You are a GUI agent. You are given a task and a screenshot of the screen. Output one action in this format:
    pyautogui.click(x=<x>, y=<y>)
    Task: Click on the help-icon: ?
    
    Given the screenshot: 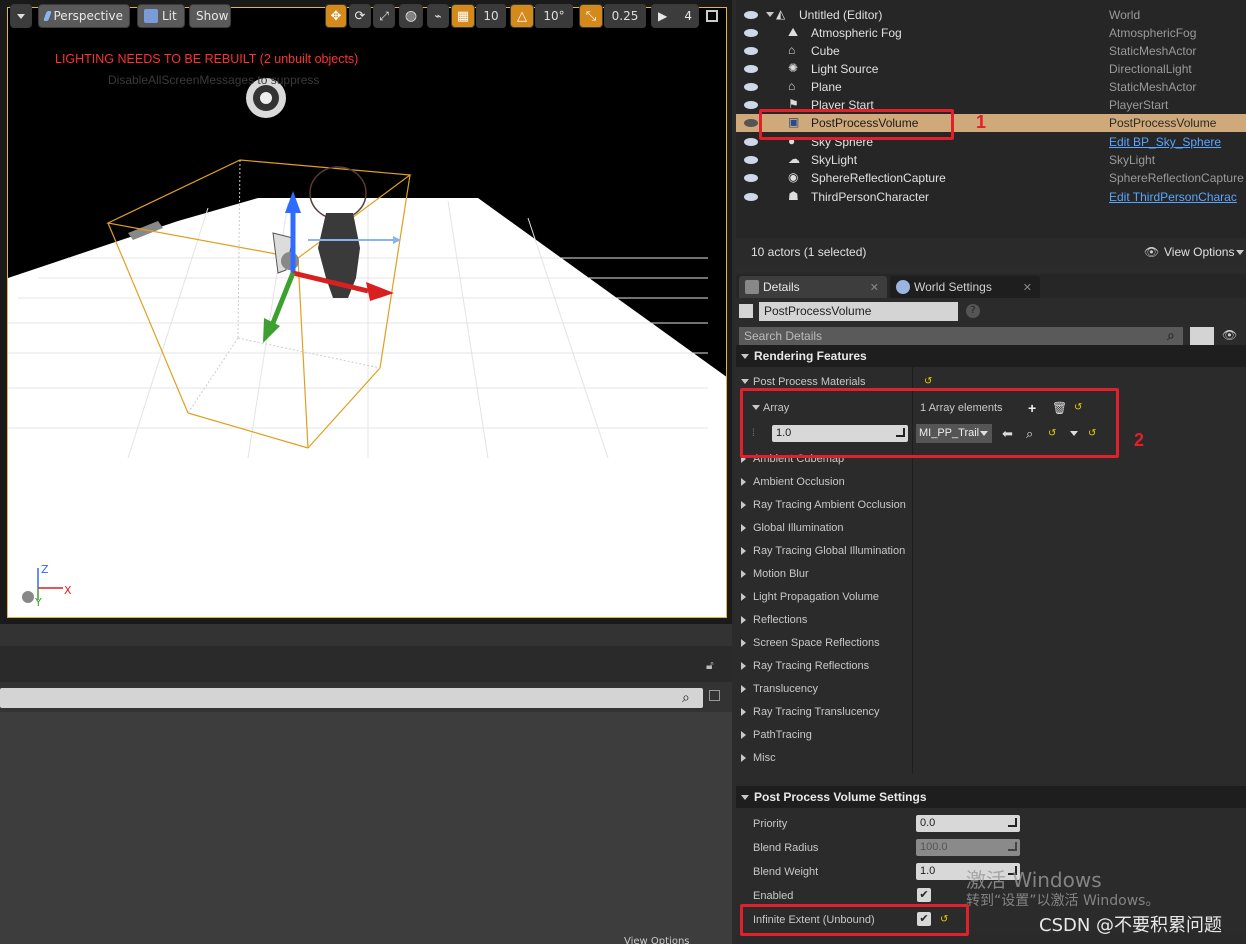 What is the action you would take?
    pyautogui.click(x=973, y=311)
    